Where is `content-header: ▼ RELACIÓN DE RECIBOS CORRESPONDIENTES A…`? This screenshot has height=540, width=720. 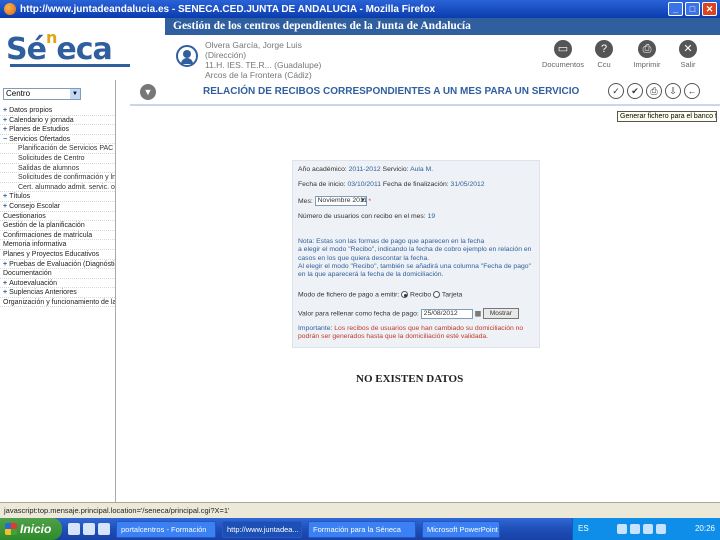 content-header: ▼ RELACIÓN DE RECIBOS CORRESPONDIENTES A… is located at coordinates (425, 92).